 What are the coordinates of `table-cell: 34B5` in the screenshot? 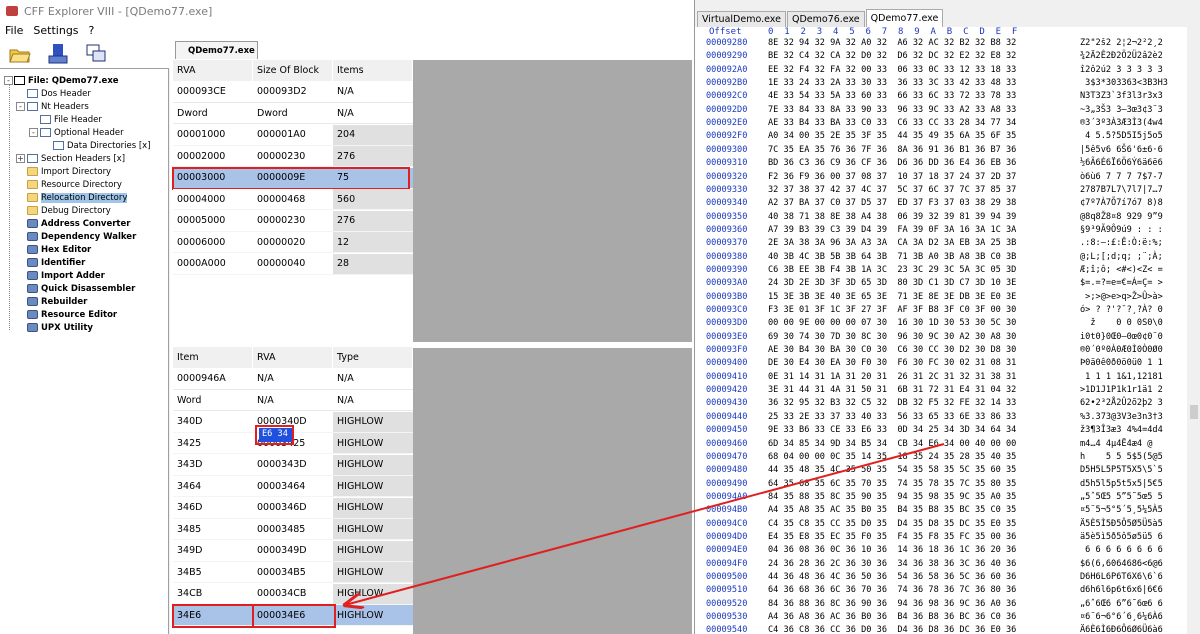 It's located at (213, 572).